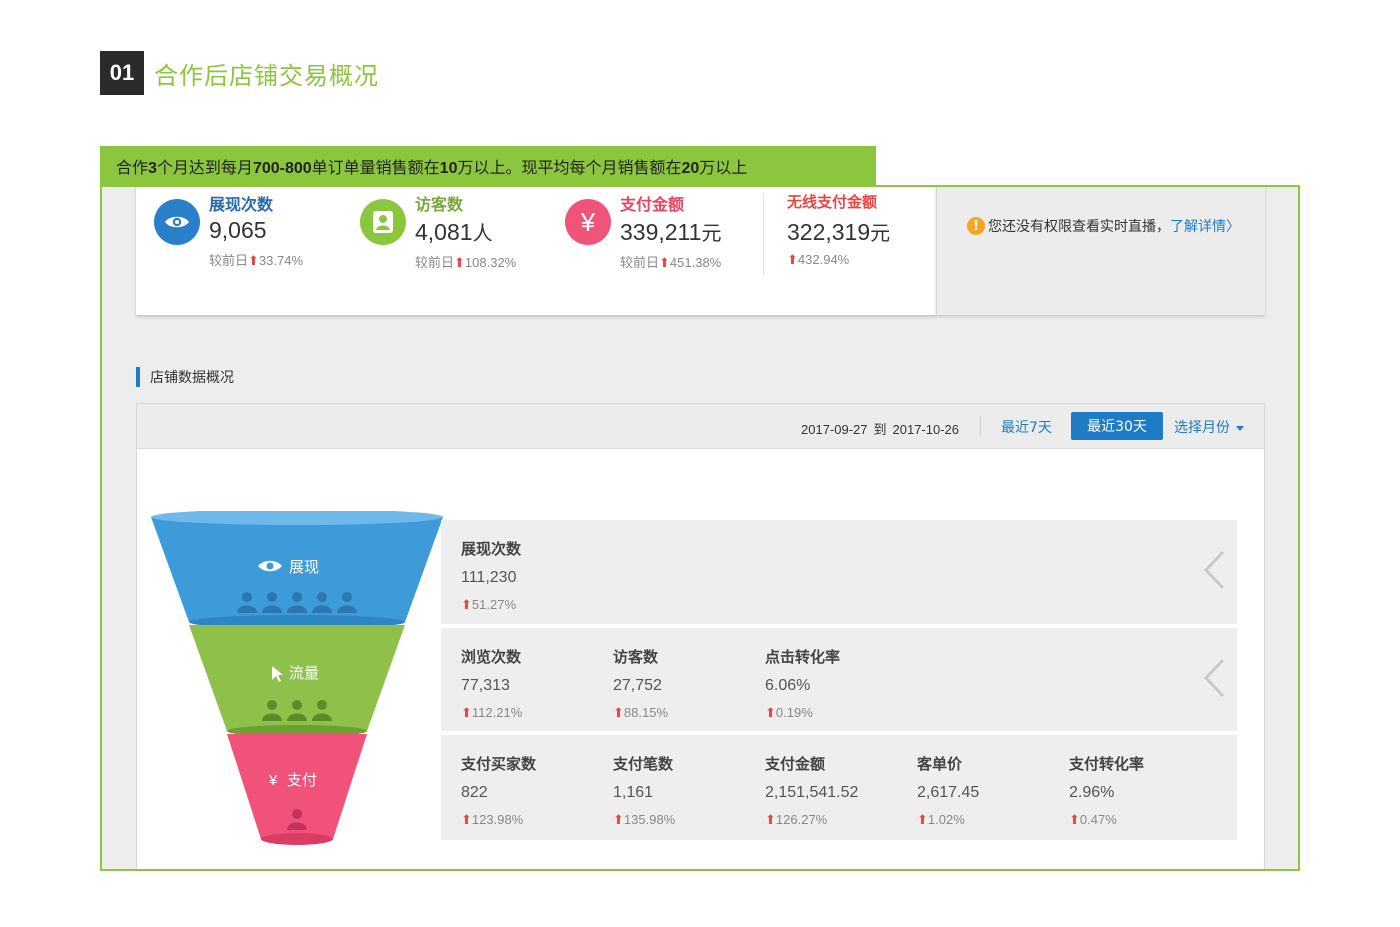  What do you see at coordinates (297, 839) in the screenshot?
I see `funnel-rim` at bounding box center [297, 839].